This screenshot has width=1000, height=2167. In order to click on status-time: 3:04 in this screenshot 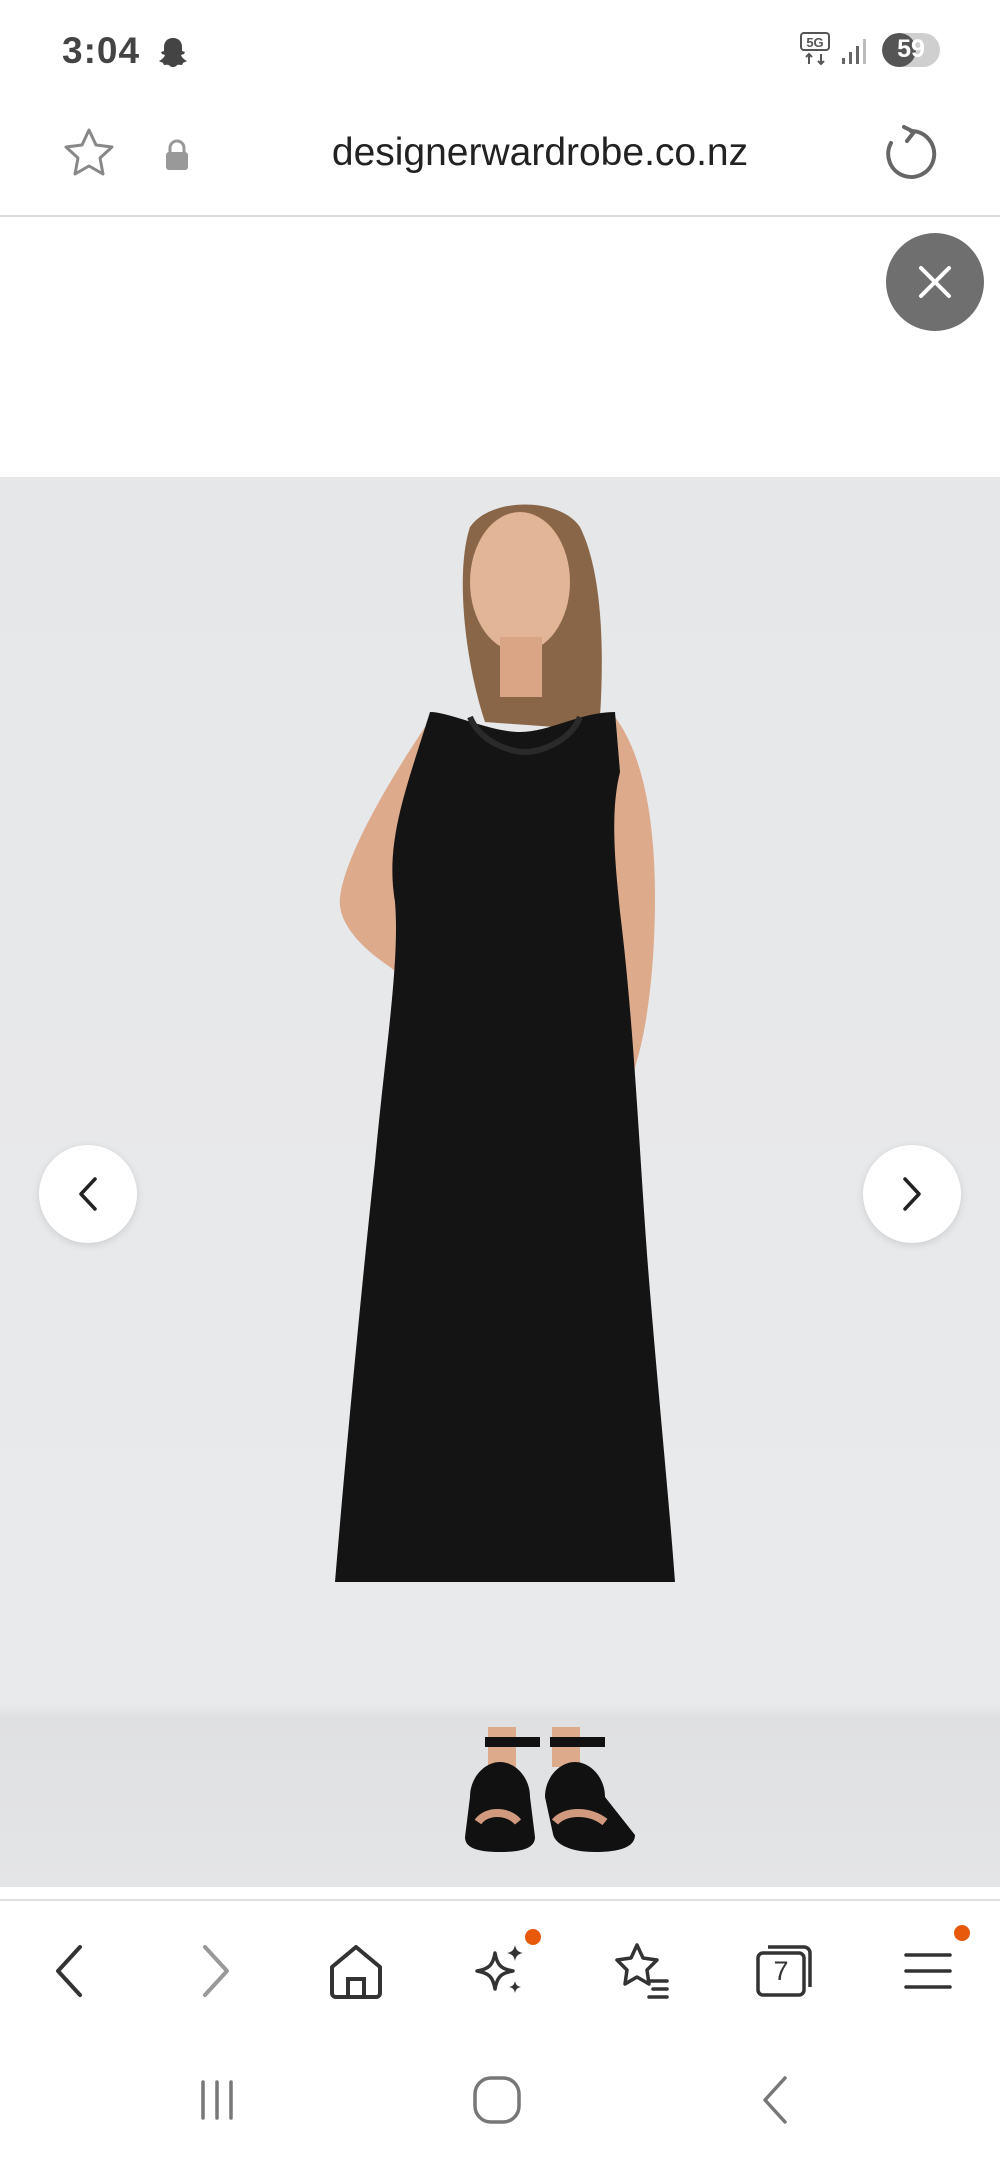, I will do `click(101, 50)`.